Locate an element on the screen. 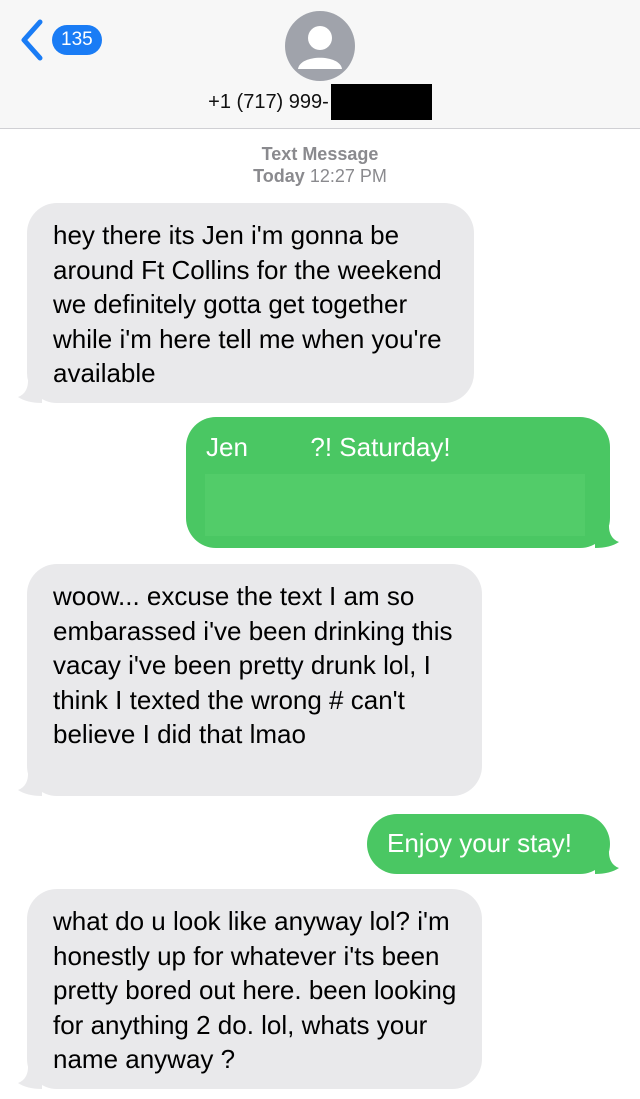  thread-time: 12:27 PM is located at coordinates (348, 176).